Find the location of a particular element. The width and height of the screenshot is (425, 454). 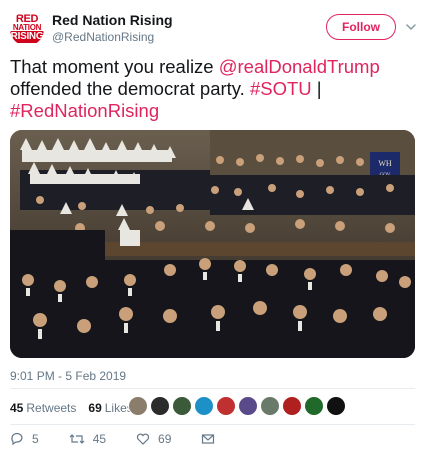

retweets-label: Retweets is located at coordinates (51, 408).